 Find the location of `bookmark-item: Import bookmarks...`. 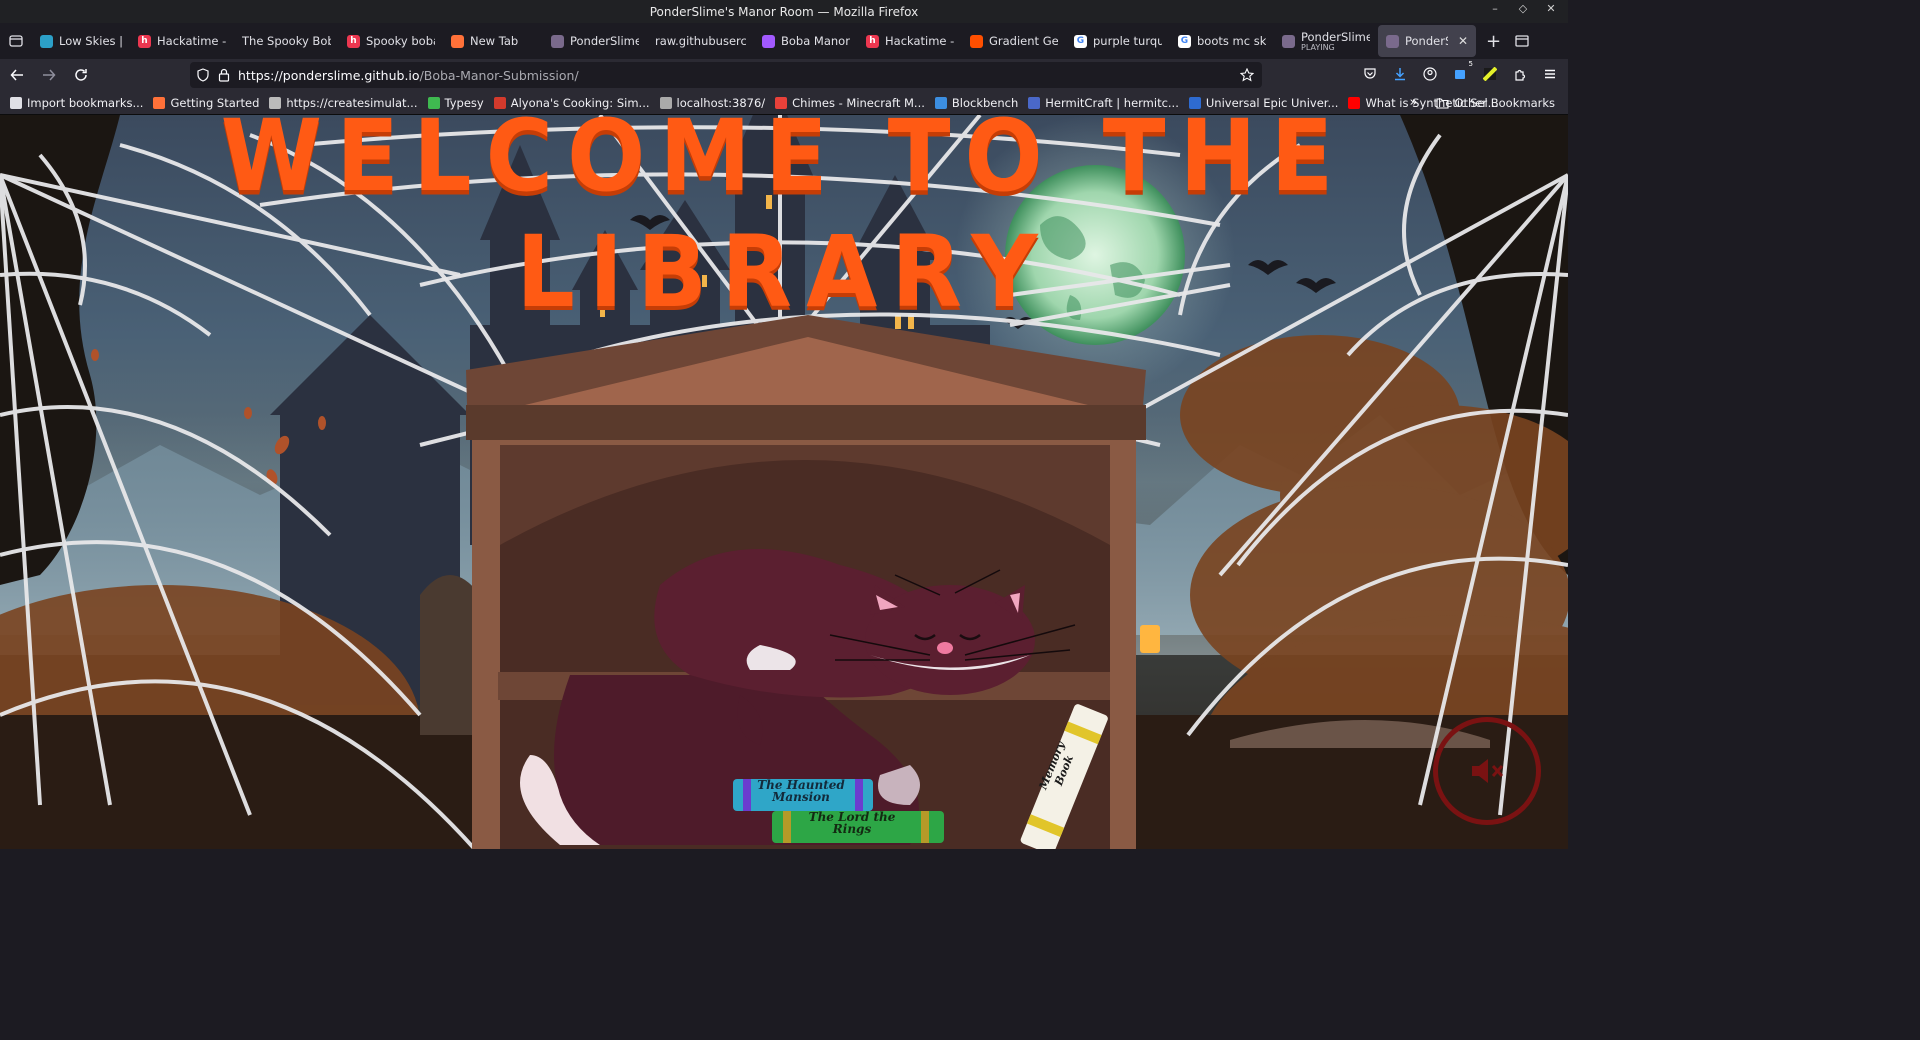

bookmark-item: Import bookmarks... is located at coordinates (76, 103).